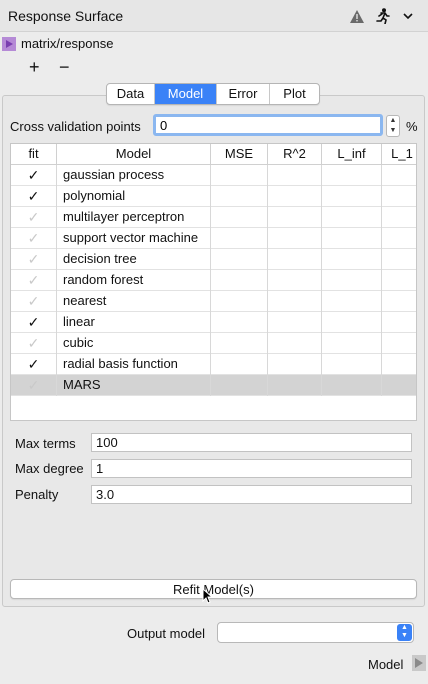  Describe the element at coordinates (34, 154) in the screenshot. I see `column-header-fit: fit` at that location.